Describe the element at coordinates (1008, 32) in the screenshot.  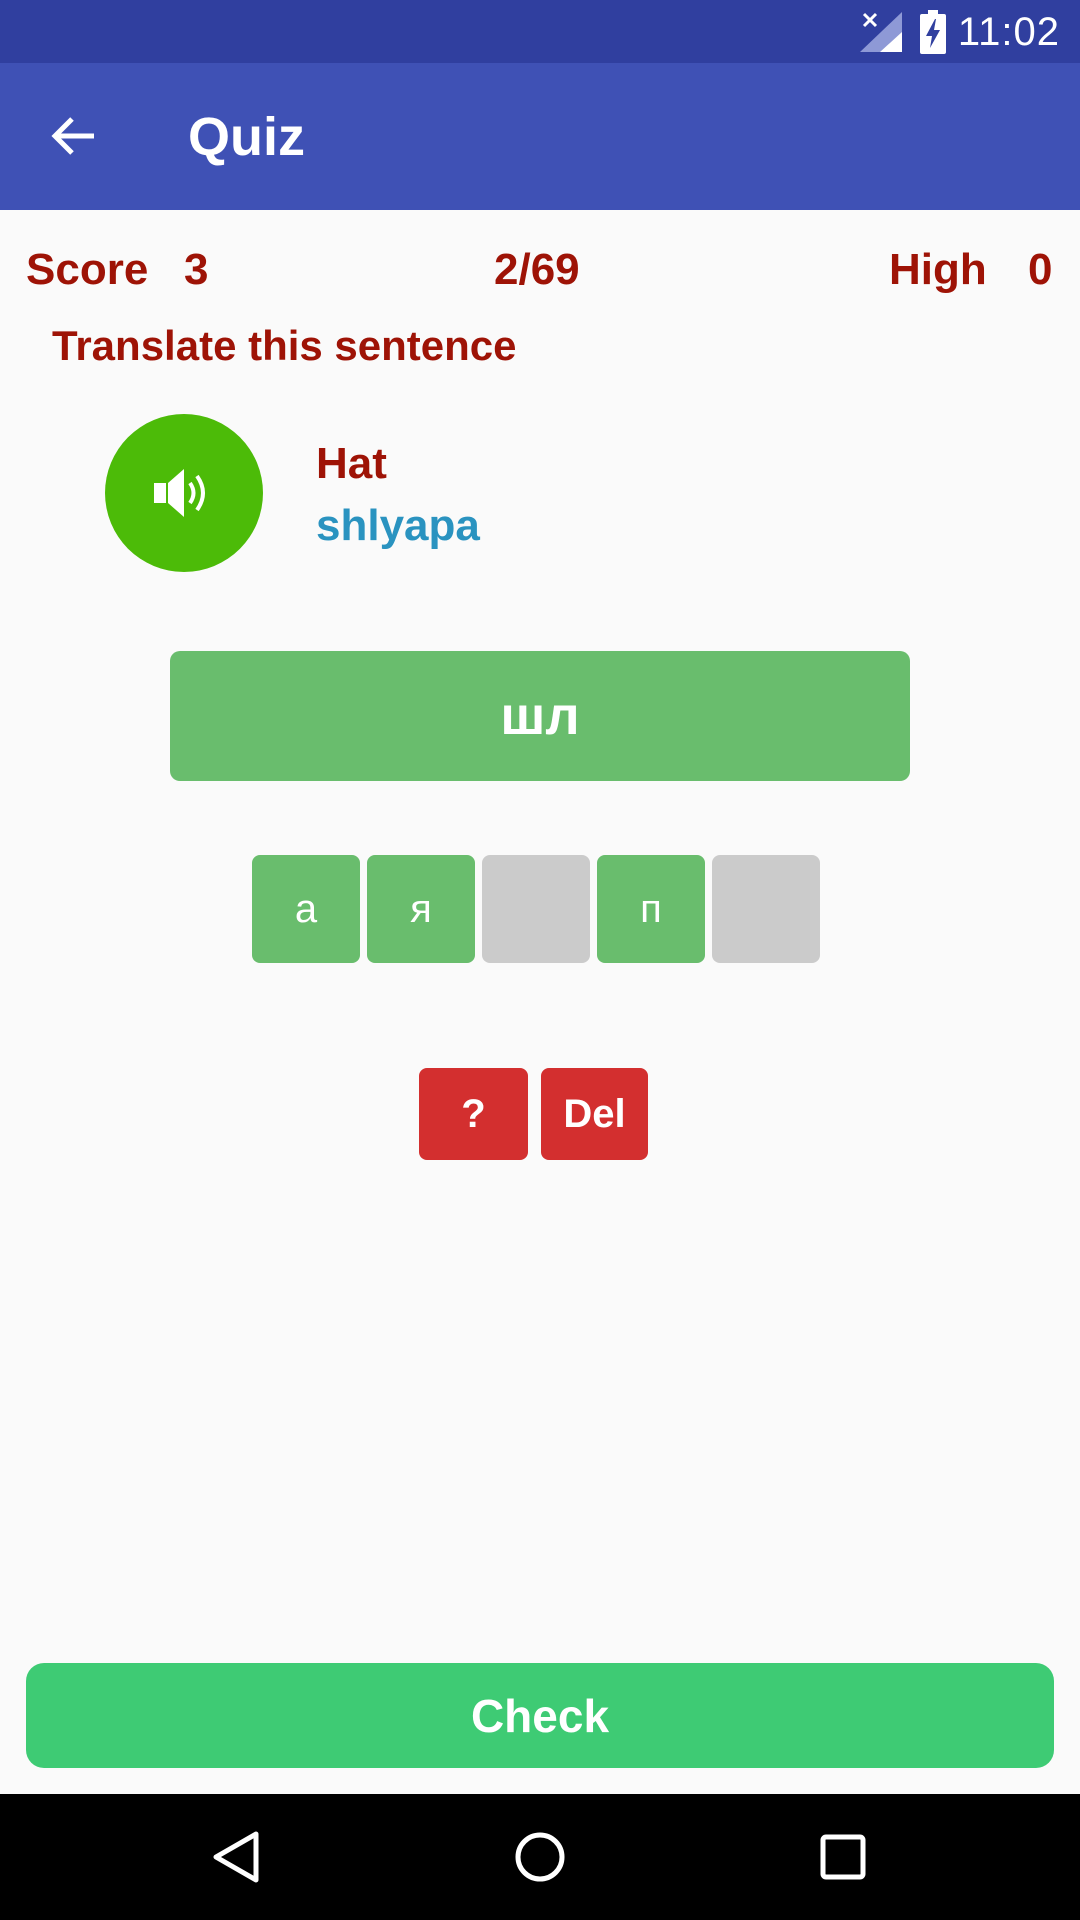
I see `status-time: 11:02` at that location.